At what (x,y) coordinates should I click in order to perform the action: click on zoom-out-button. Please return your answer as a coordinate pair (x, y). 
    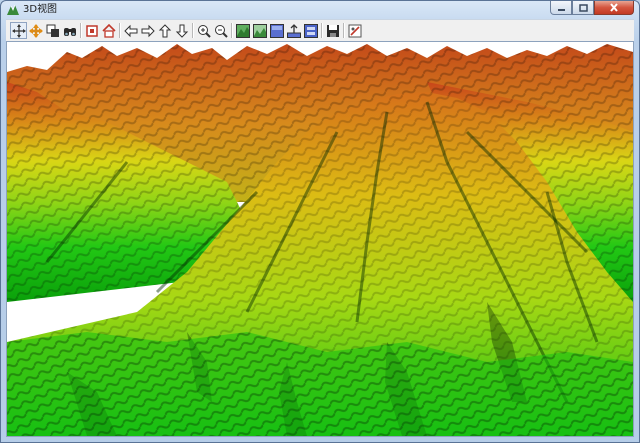
    Looking at the image, I should click on (220, 30).